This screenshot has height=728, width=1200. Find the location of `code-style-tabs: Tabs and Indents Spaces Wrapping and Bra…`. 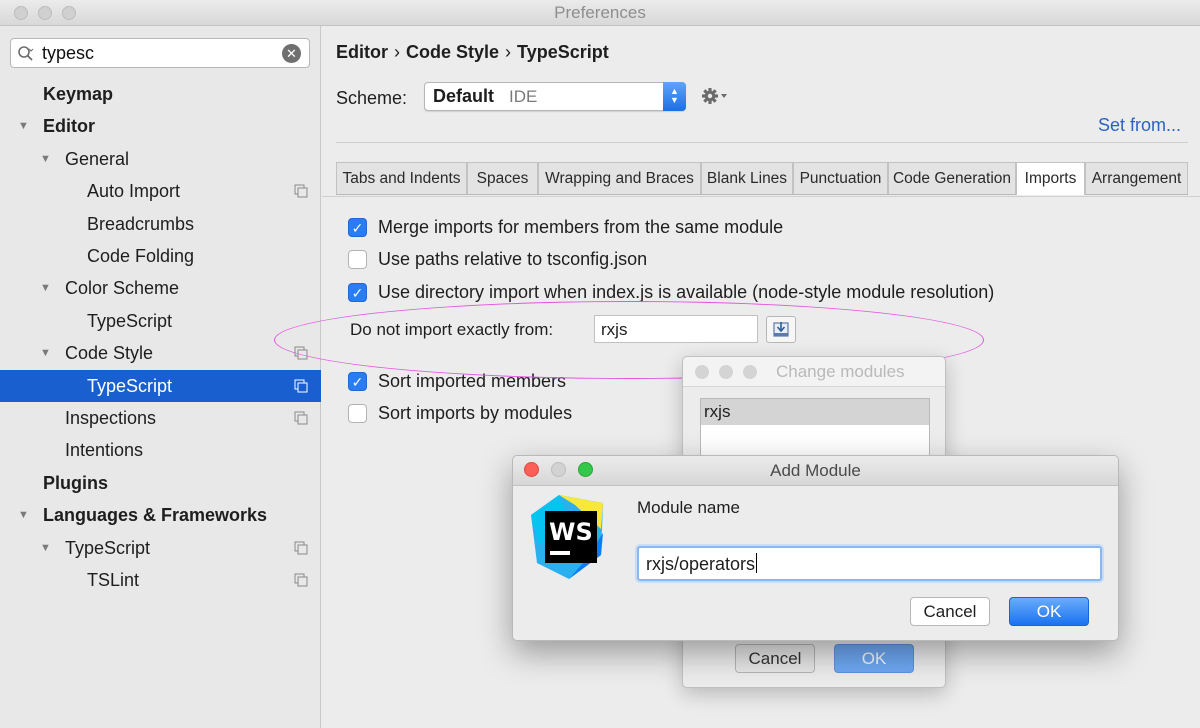

code-style-tabs: Tabs and Indents Spaces Wrapping and Bra… is located at coordinates (762, 178).